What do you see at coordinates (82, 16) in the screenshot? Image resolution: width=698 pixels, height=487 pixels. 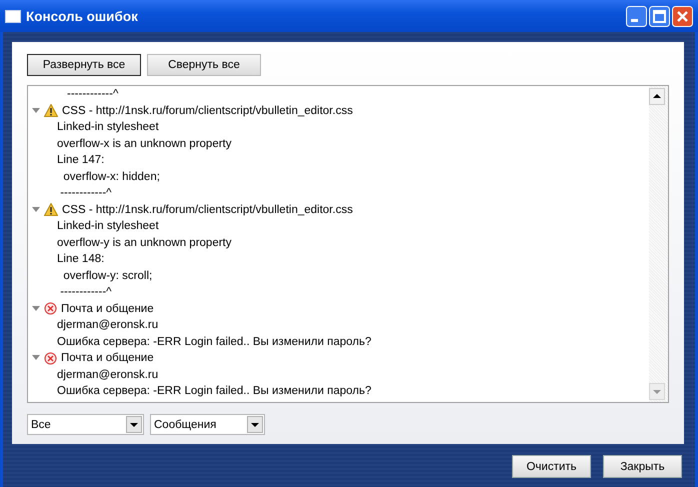 I see `window-title: Консоль ошибок` at bounding box center [82, 16].